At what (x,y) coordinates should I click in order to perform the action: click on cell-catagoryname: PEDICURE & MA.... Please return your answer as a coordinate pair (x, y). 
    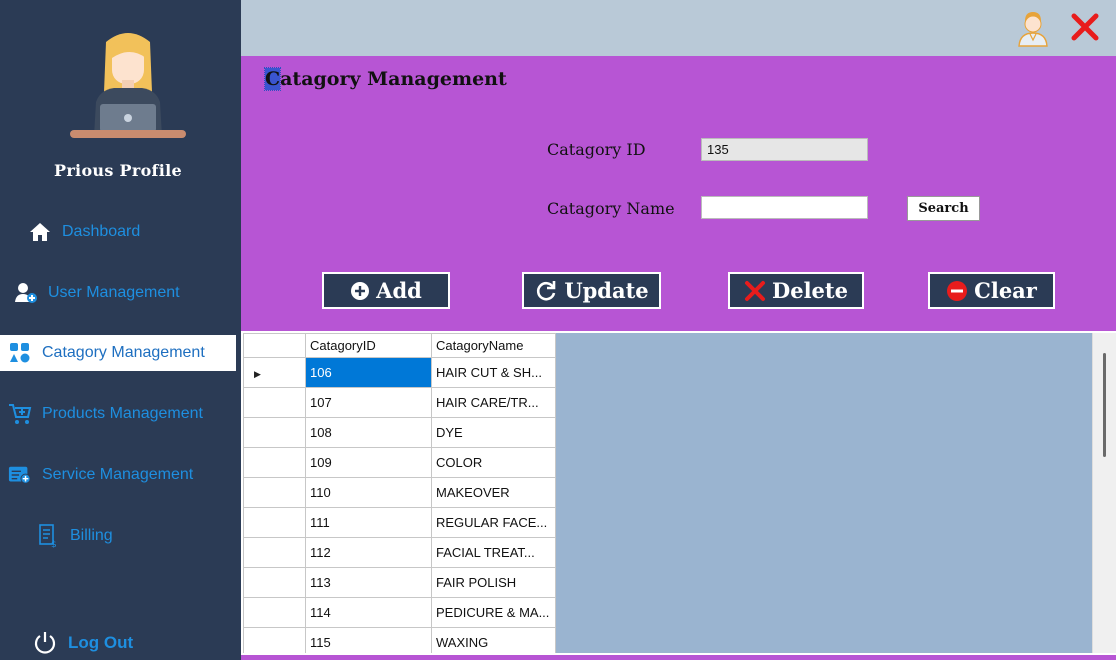
    Looking at the image, I should click on (493, 612).